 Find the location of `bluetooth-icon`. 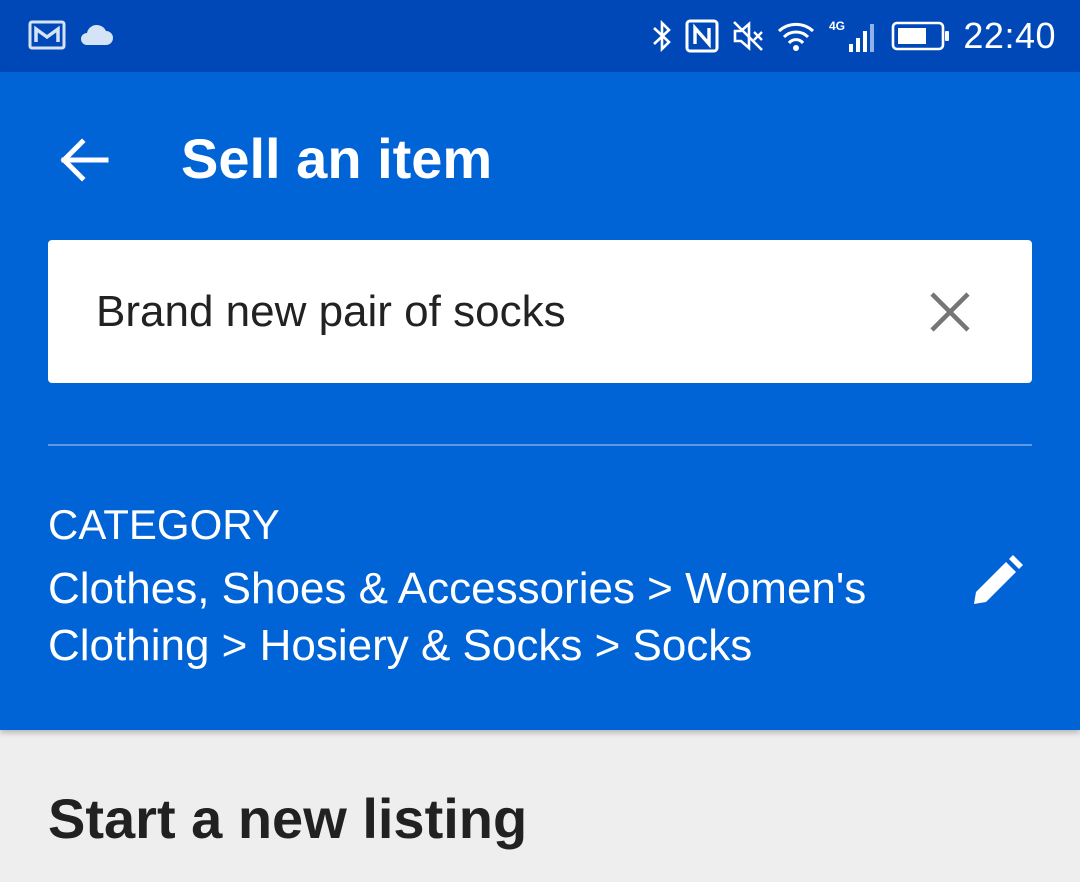

bluetooth-icon is located at coordinates (662, 36).